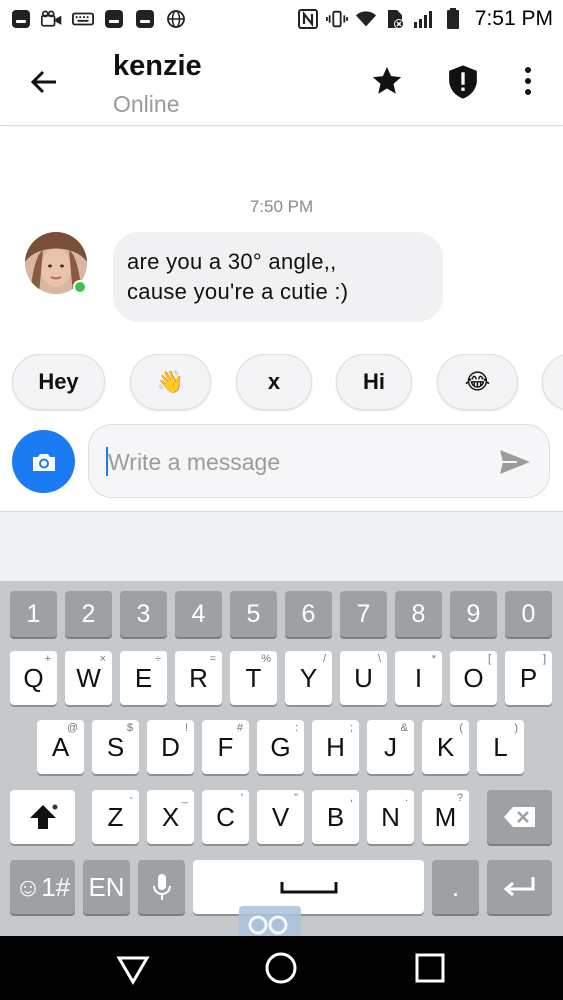  What do you see at coordinates (463, 82) in the screenshot?
I see `shield-icon` at bounding box center [463, 82].